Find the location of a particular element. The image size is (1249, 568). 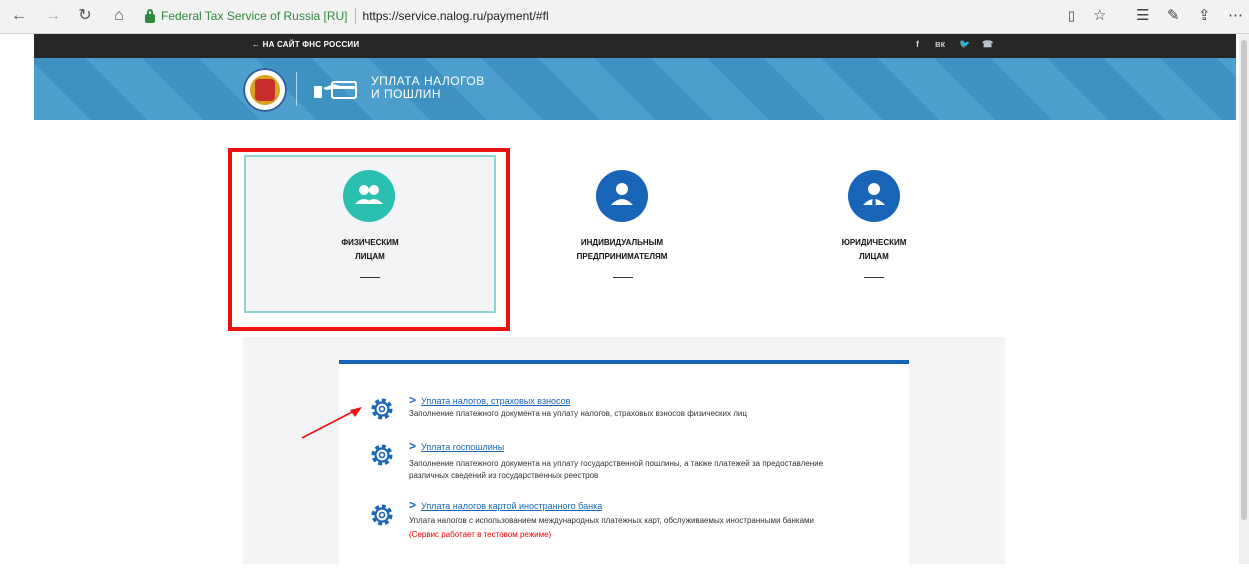

share-icon: ⇪ is located at coordinates (1204, 16).